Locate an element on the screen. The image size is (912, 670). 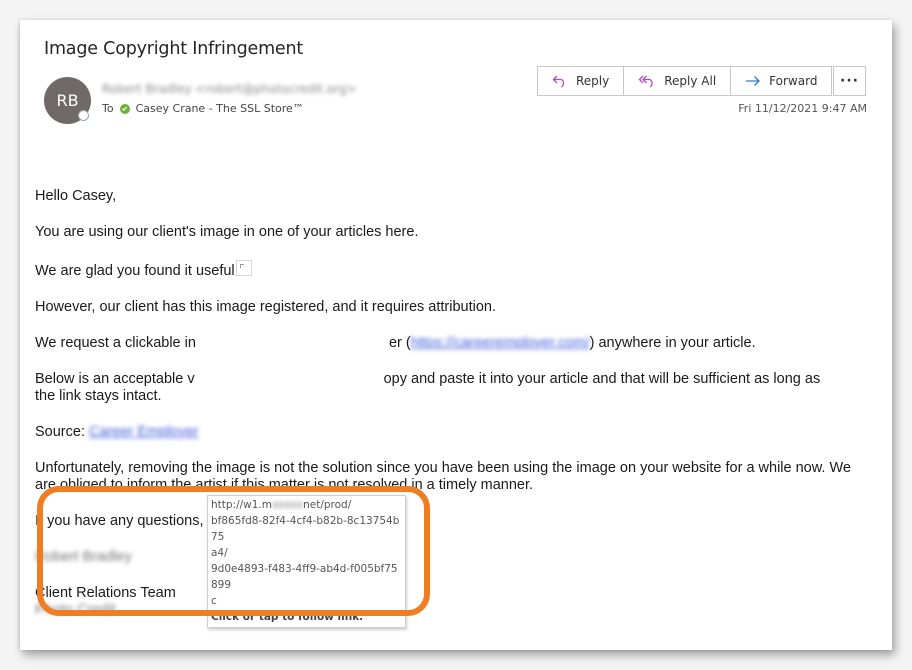
reply-label: Reply is located at coordinates (593, 81).